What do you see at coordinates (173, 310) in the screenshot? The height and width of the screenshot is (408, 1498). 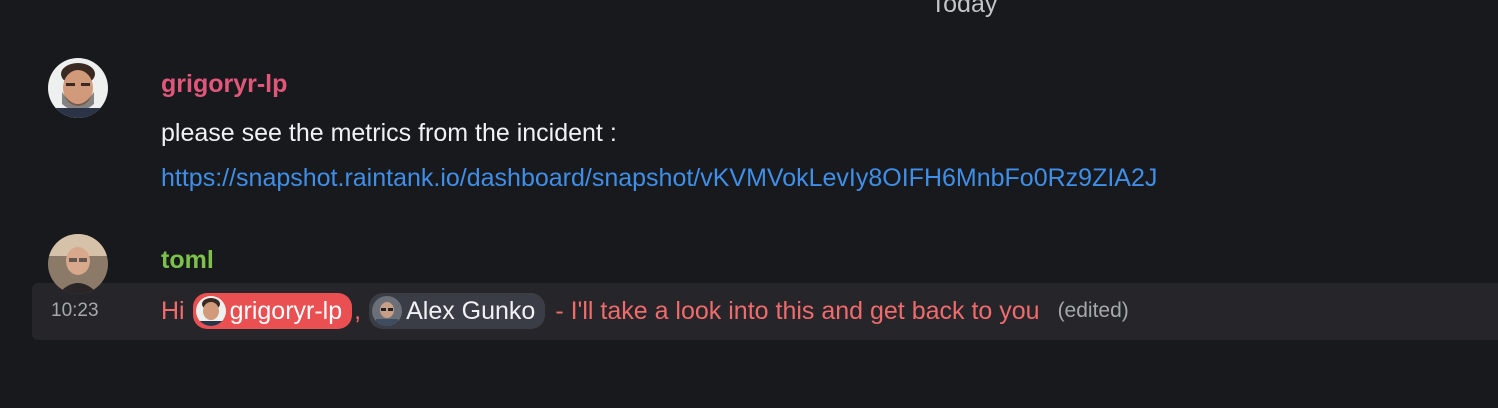 I see `greeting-text: Hi` at bounding box center [173, 310].